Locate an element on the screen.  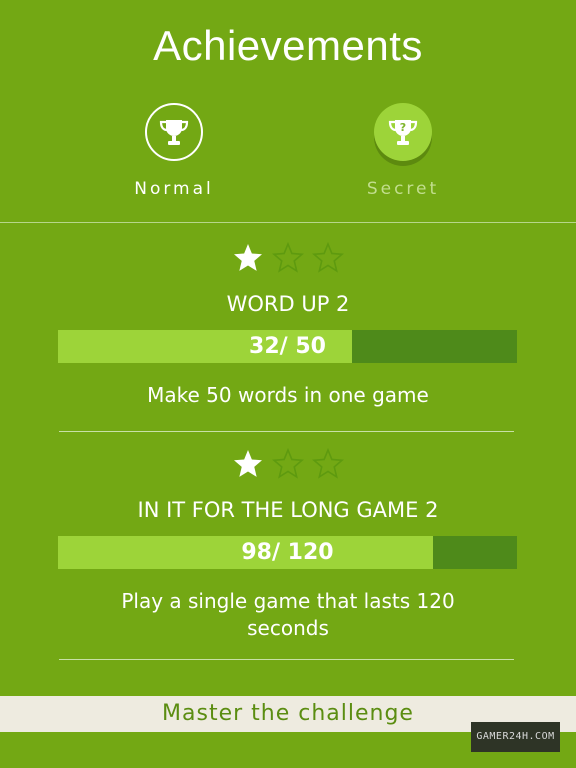
tab-normal-label: Normal is located at coordinates (174, 189).